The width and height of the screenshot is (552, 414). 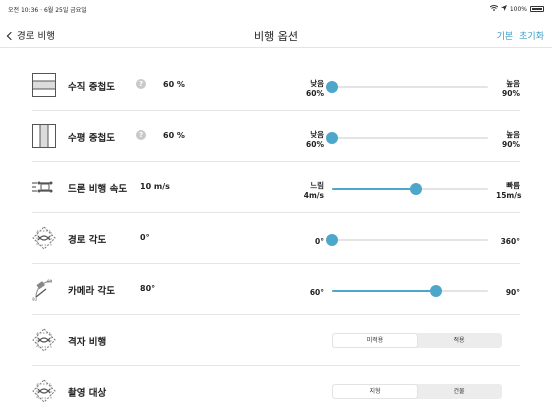 What do you see at coordinates (494, 9) in the screenshot?
I see `wifi-icon` at bounding box center [494, 9].